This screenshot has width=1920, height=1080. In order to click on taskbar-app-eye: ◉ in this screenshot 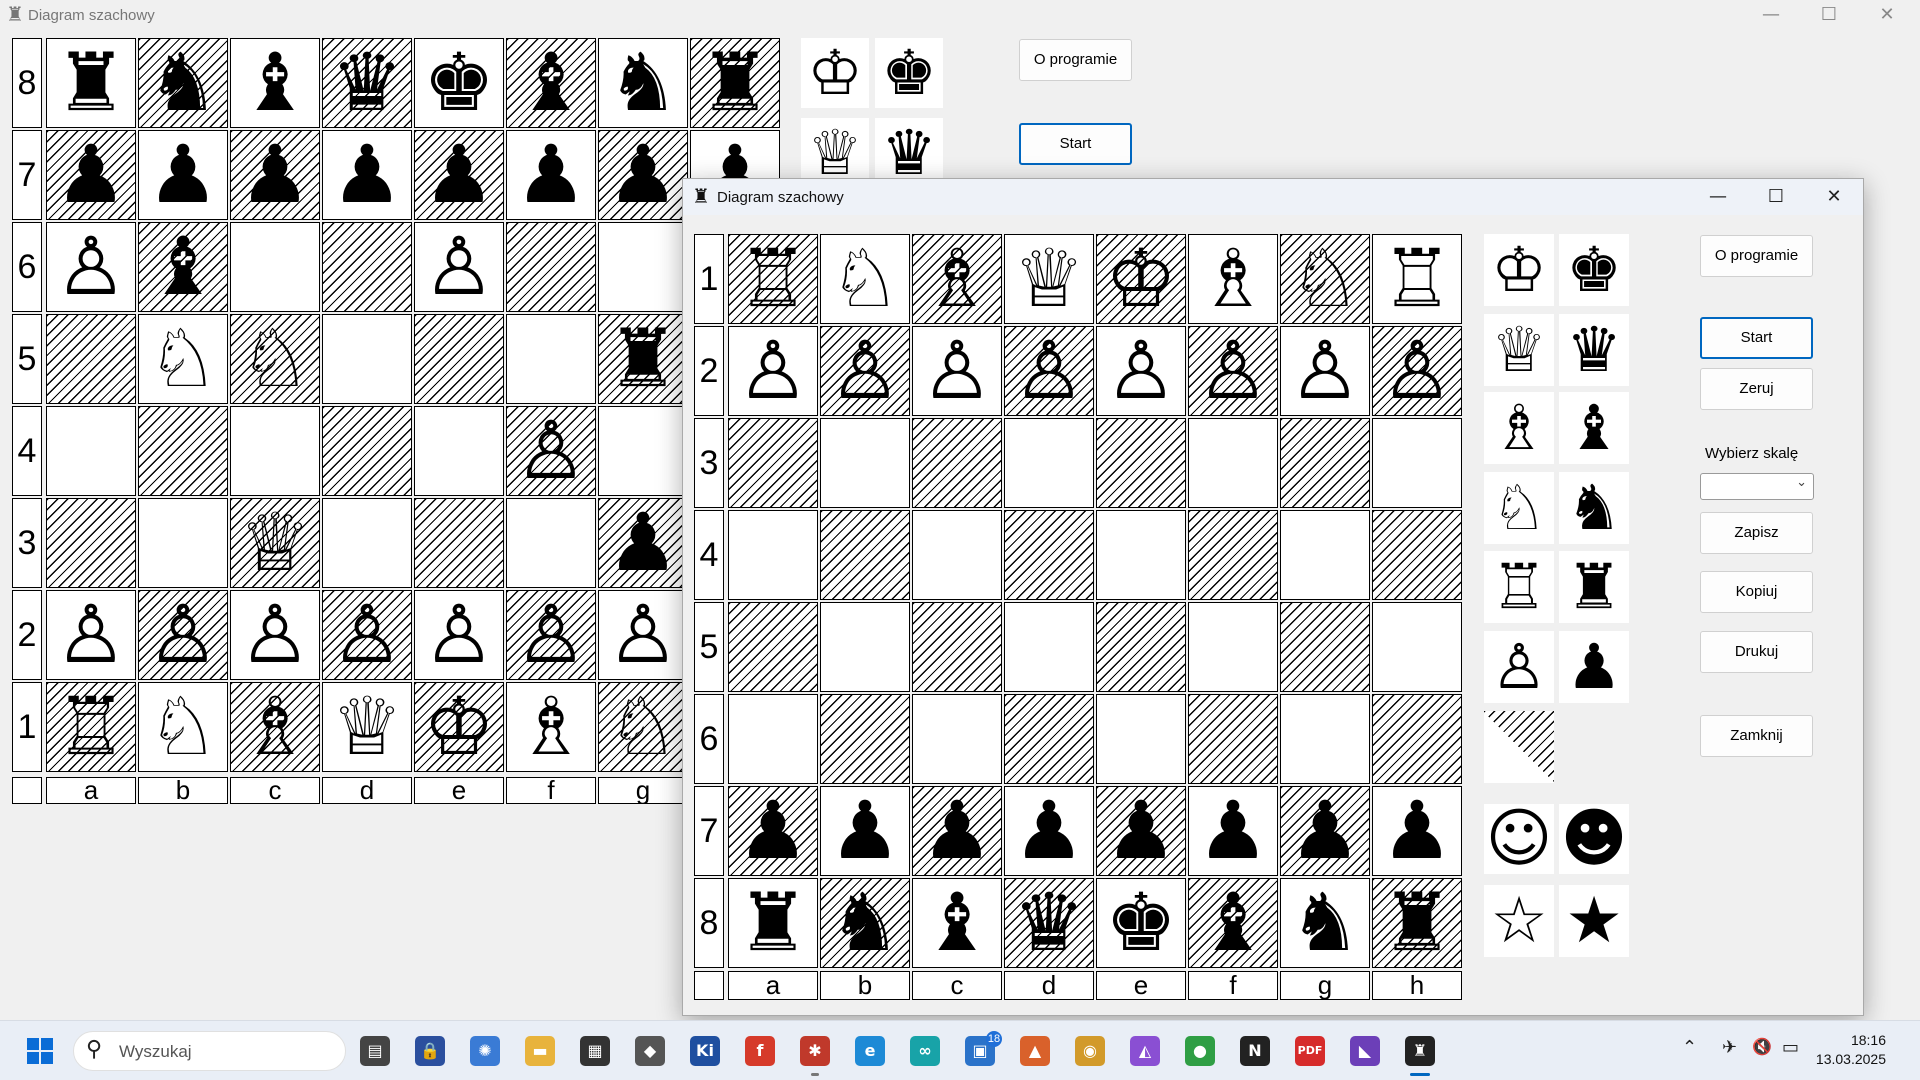, I will do `click(1090, 1051)`.